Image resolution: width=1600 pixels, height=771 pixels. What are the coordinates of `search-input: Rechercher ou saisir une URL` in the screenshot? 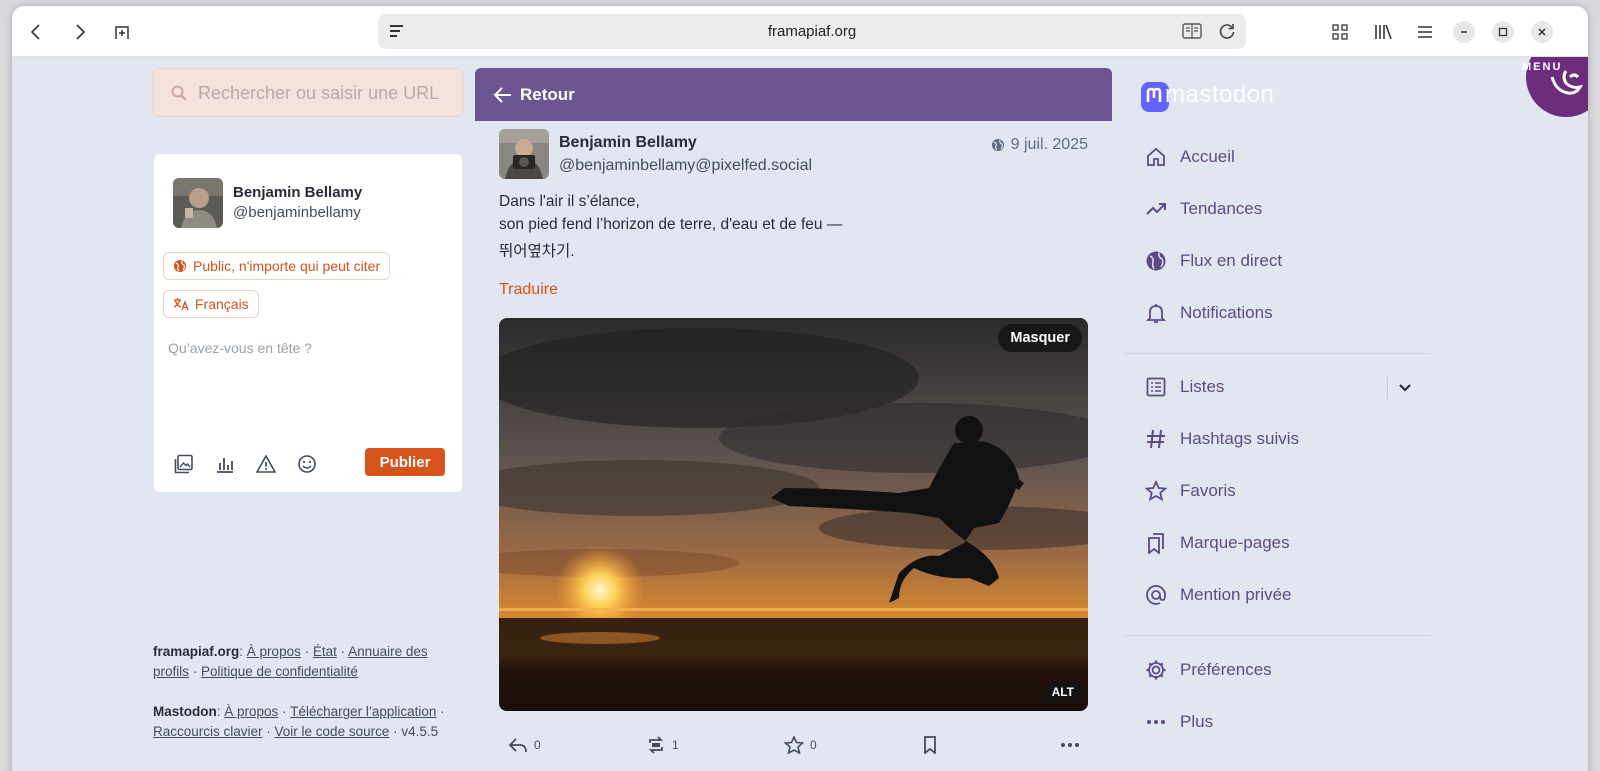 It's located at (308, 92).